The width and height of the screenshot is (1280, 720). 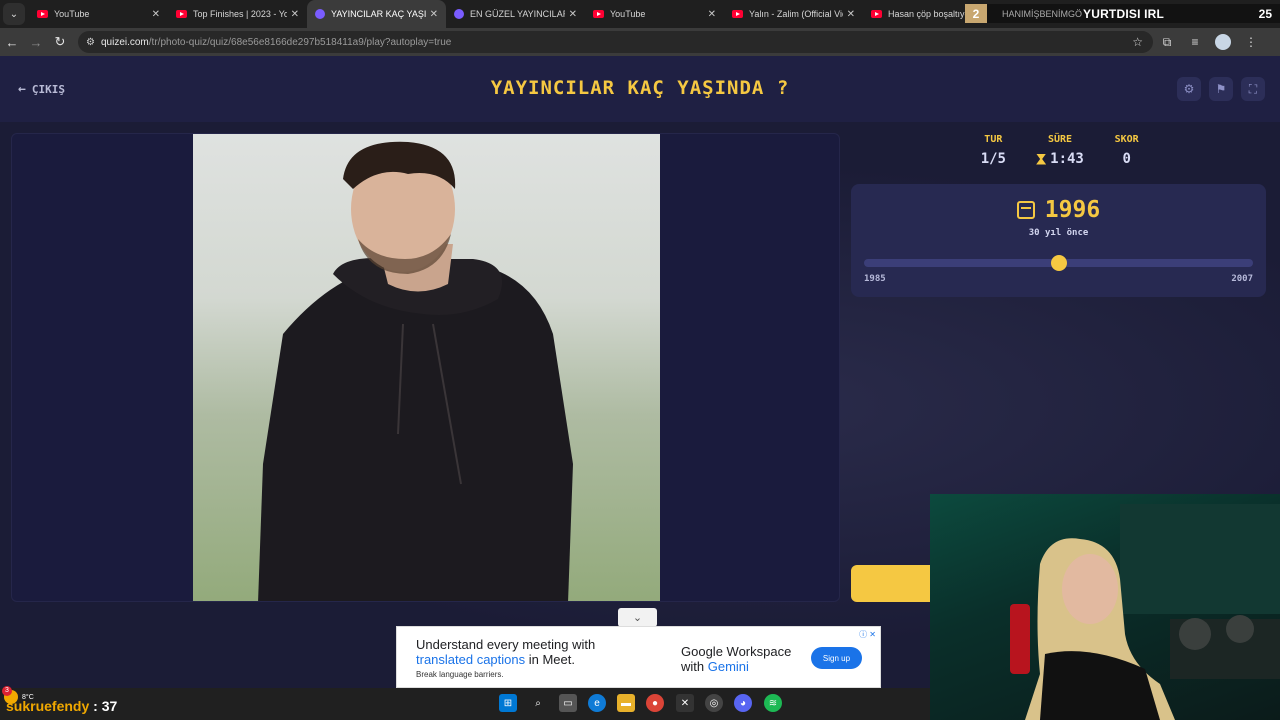 I want to click on browser-tab-active: YAYINCILAR KAÇ YAŞINDA ✕, so click(x=376, y=14).